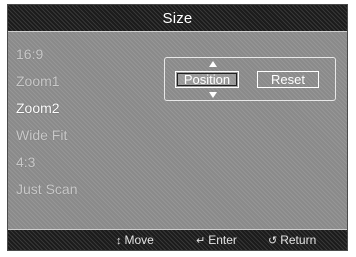 The image size is (356, 257). Describe the element at coordinates (86, 108) in the screenshot. I see `menu-item-zoom2: Zoom2` at that location.